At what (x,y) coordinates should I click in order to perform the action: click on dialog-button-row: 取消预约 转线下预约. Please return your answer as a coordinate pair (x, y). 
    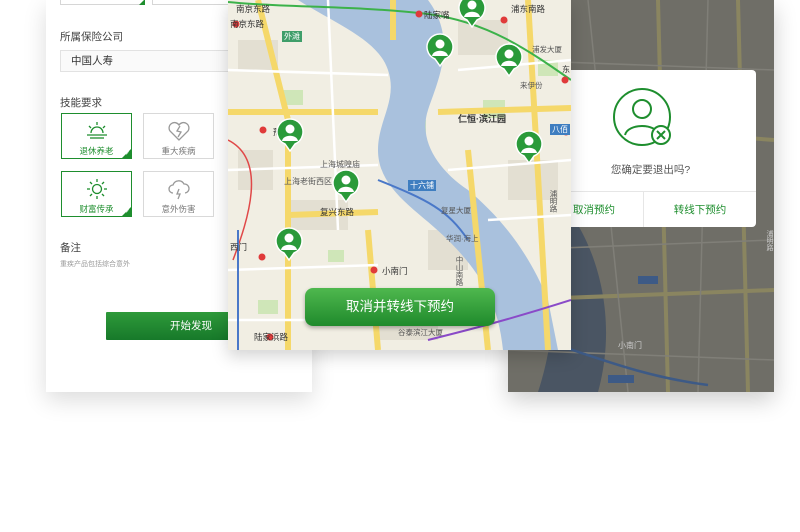
    Looking at the image, I should click on (650, 209).